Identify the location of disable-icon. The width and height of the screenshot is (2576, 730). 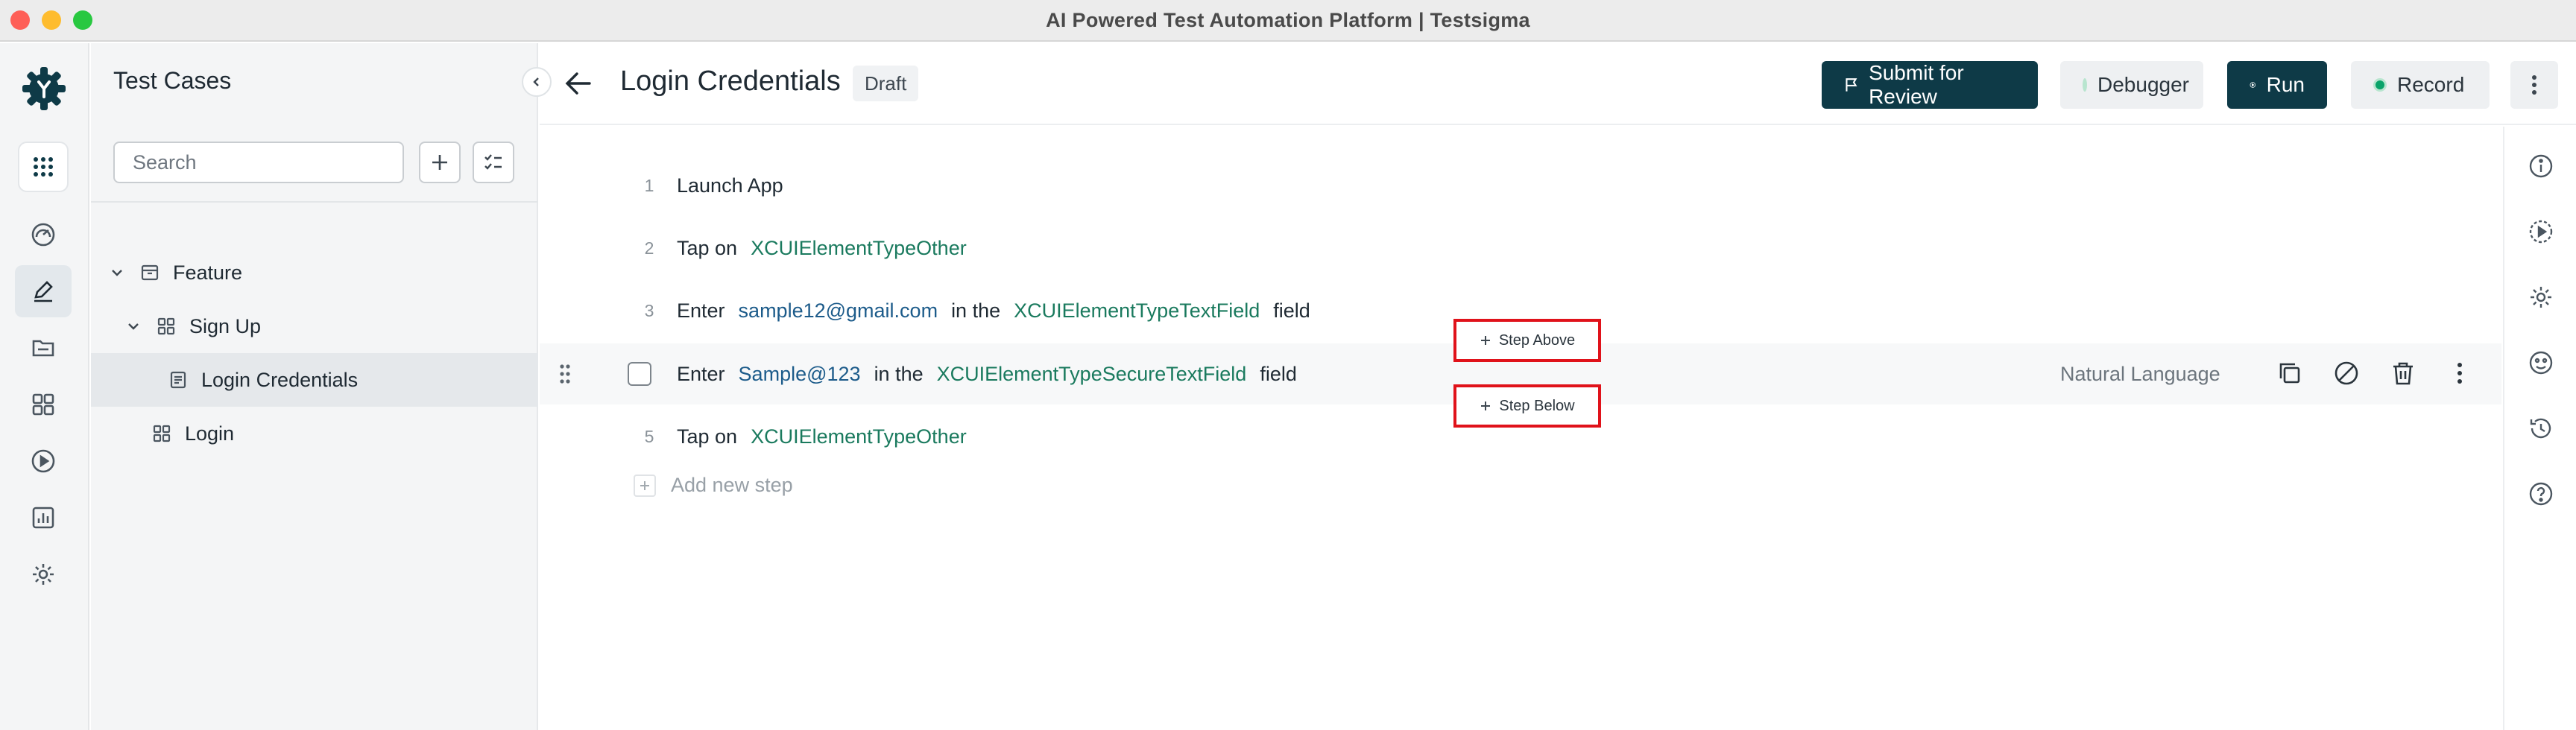
(2346, 373).